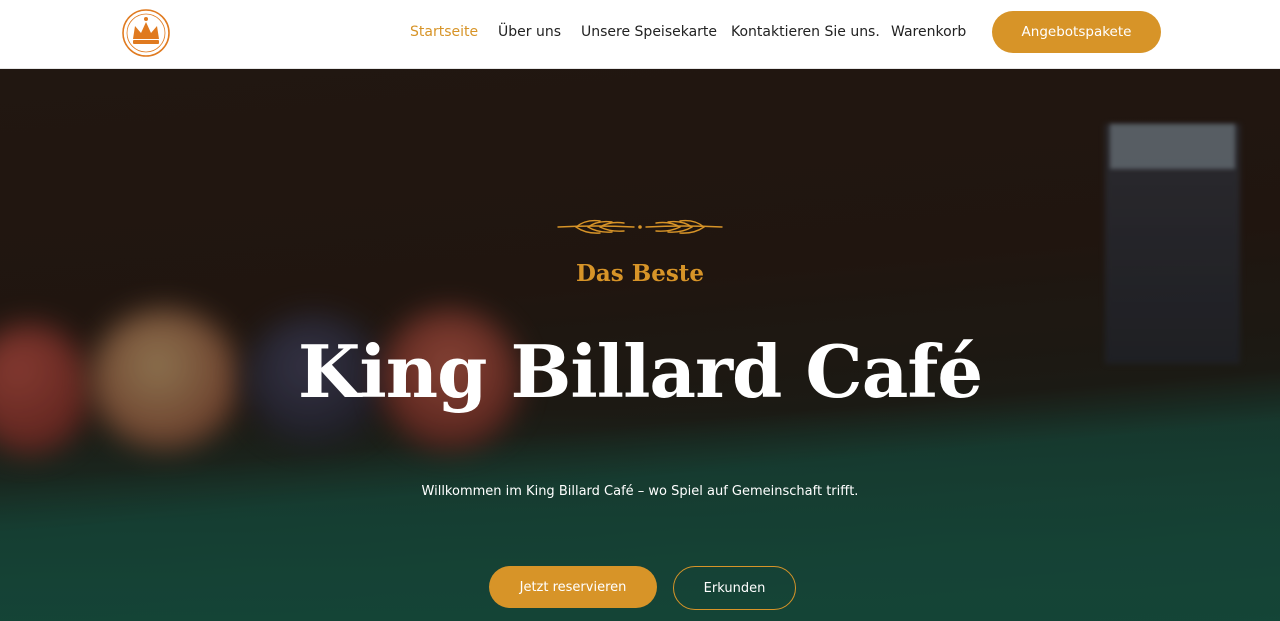 The height and width of the screenshot is (621, 1280). What do you see at coordinates (640, 226) in the screenshot?
I see `laurel-divider-icon` at bounding box center [640, 226].